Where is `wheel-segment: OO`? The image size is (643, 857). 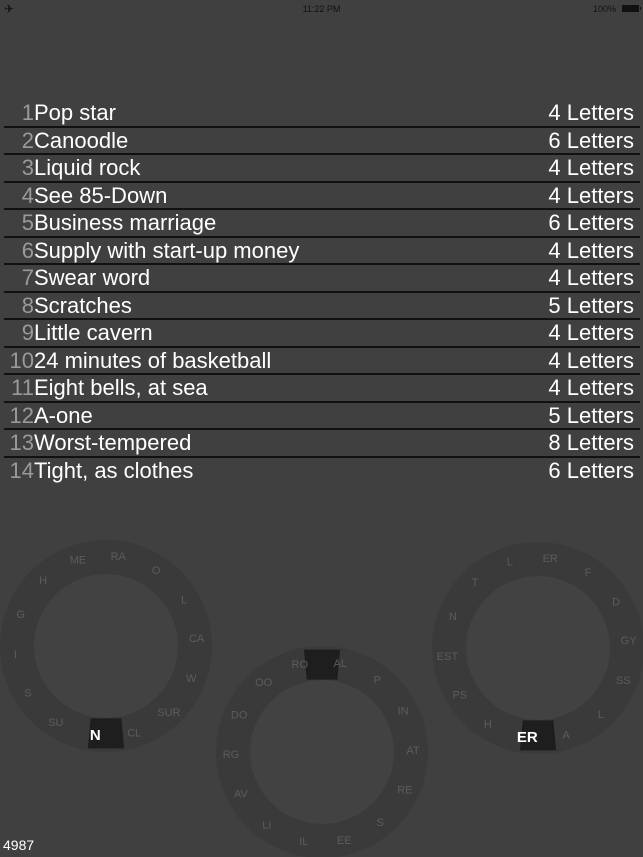 wheel-segment: OO is located at coordinates (264, 683).